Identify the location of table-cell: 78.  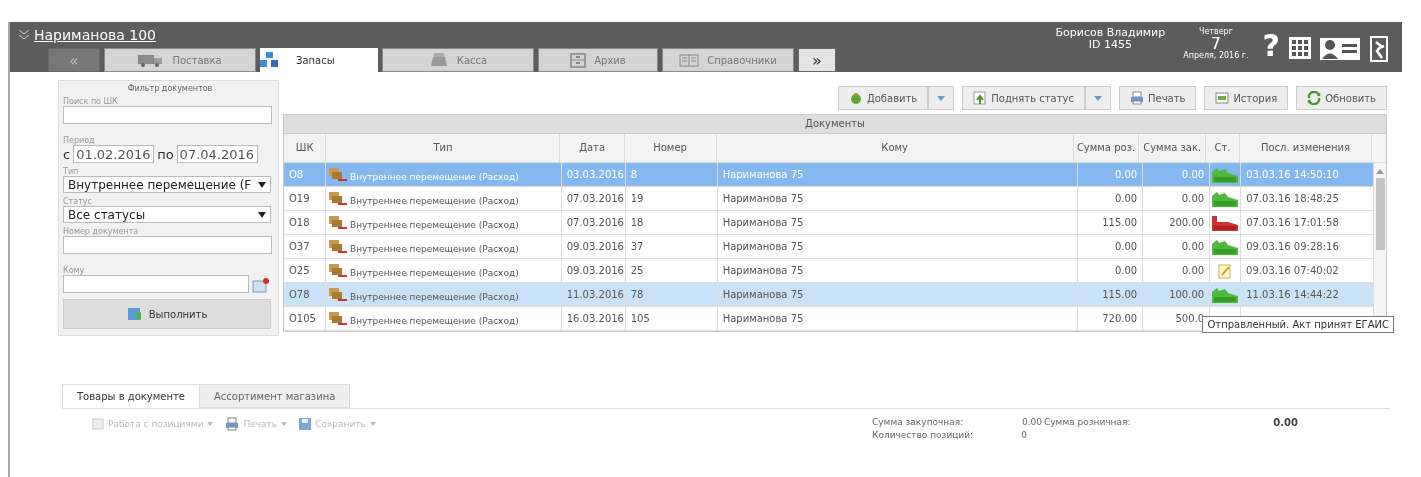
(637, 294).